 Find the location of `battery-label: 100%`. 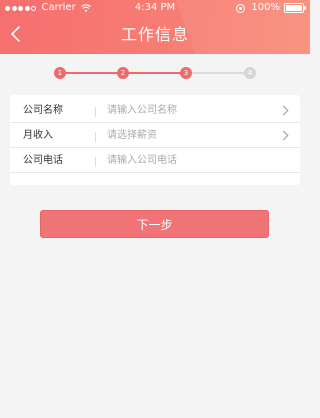

battery-label: 100% is located at coordinates (265, 7).